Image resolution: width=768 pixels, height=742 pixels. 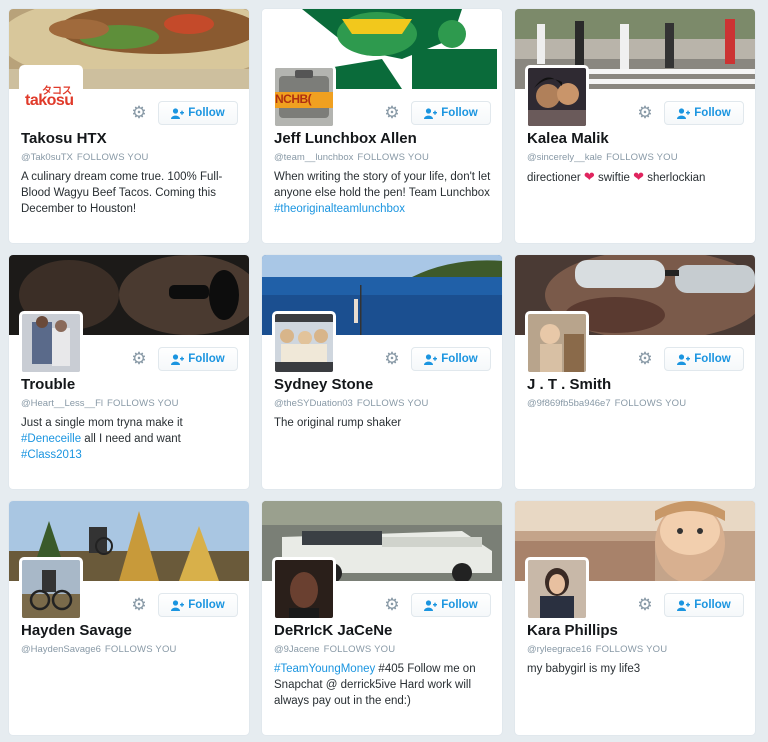 What do you see at coordinates (51, 439) in the screenshot?
I see `hashtag-link: #Deneceille` at bounding box center [51, 439].